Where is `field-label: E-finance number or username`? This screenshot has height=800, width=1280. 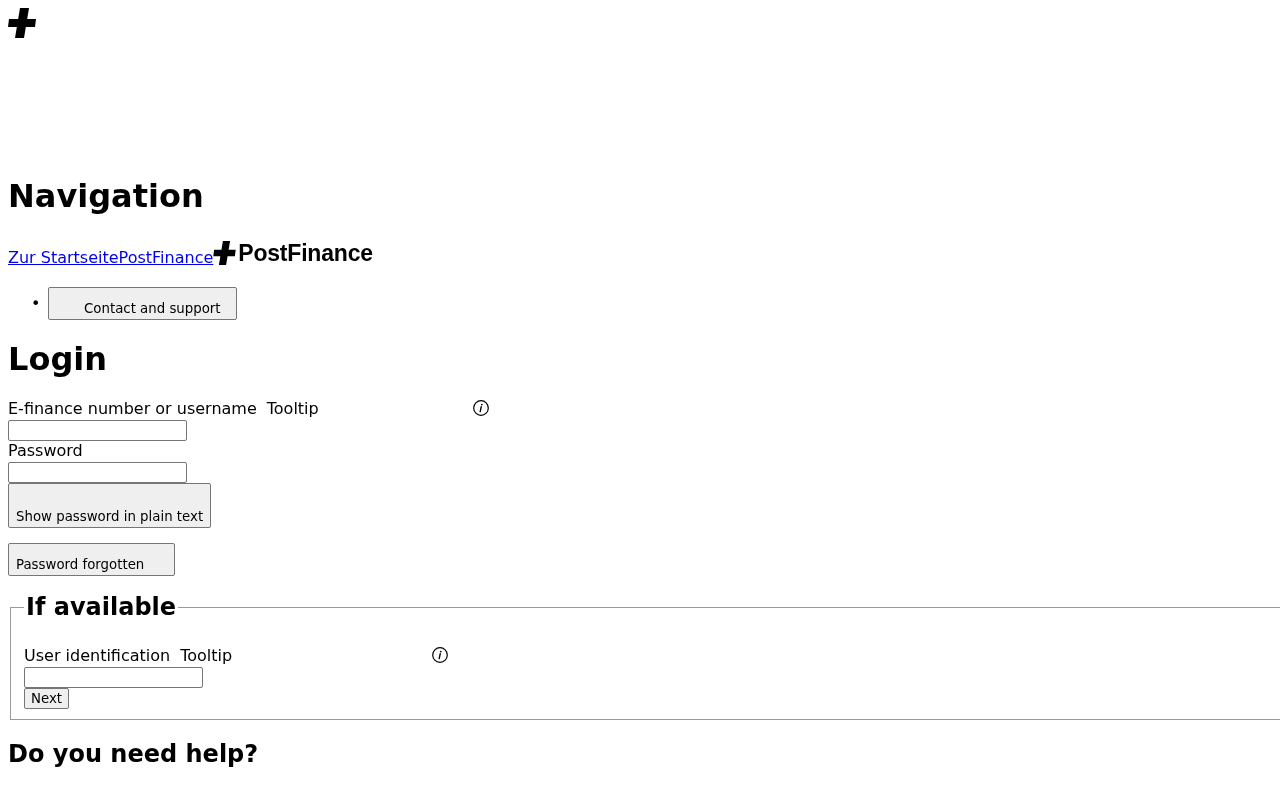 field-label: E-finance number or username is located at coordinates (132, 408).